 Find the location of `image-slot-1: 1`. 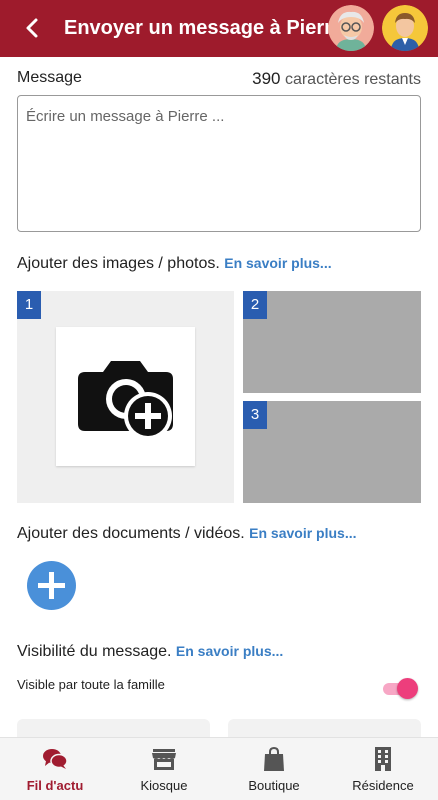

image-slot-1: 1 is located at coordinates (125, 397).